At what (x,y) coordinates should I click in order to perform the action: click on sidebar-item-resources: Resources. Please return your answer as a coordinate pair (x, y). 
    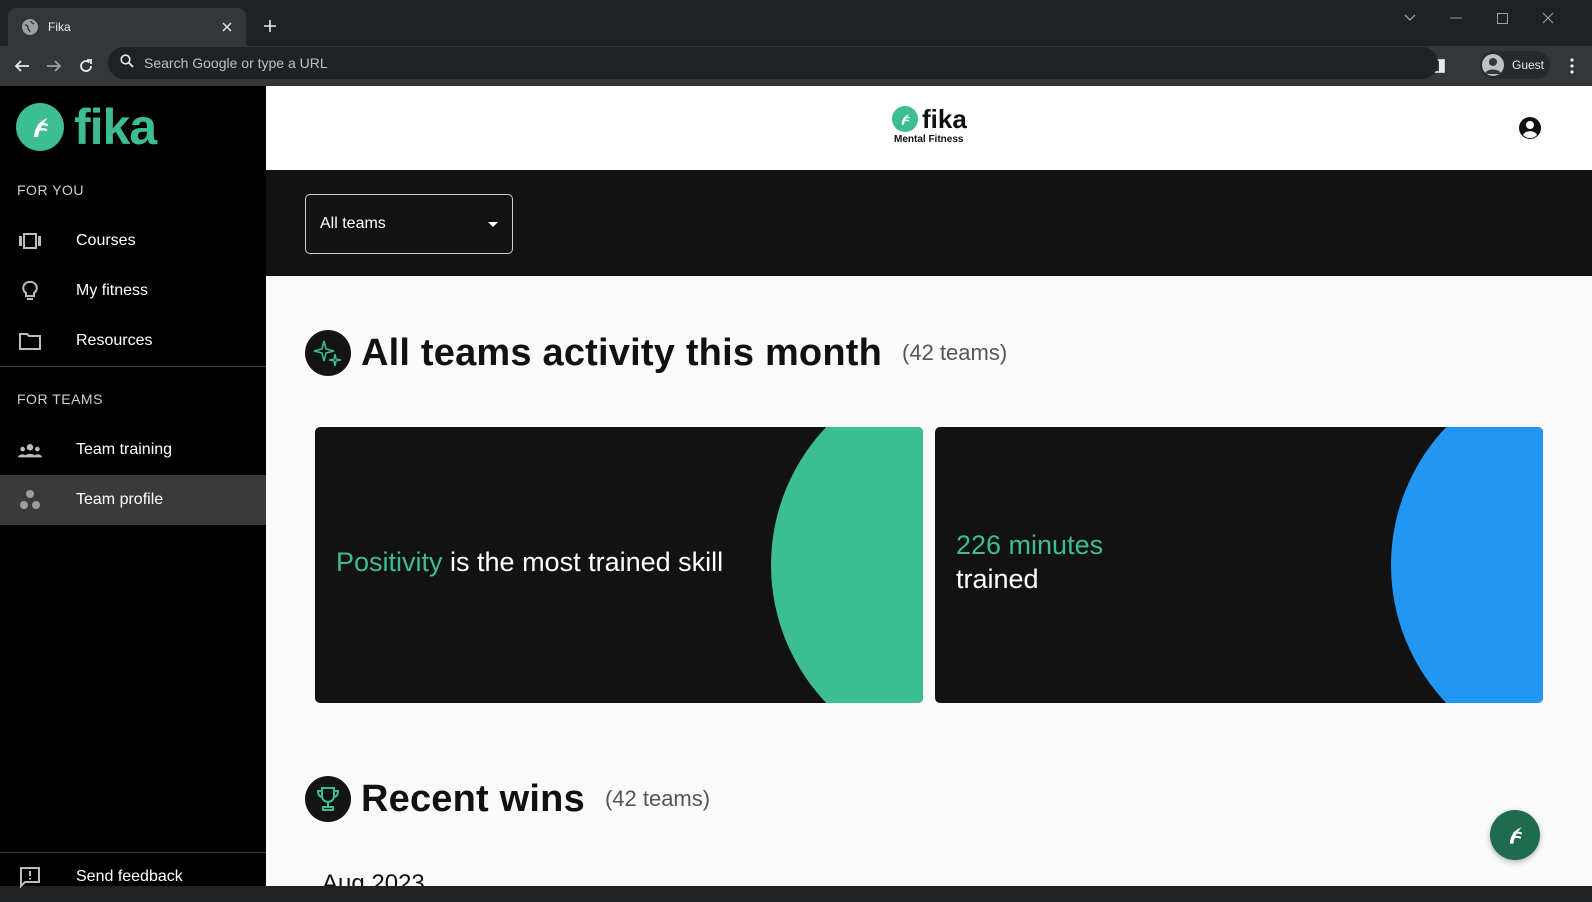
    Looking at the image, I should click on (133, 341).